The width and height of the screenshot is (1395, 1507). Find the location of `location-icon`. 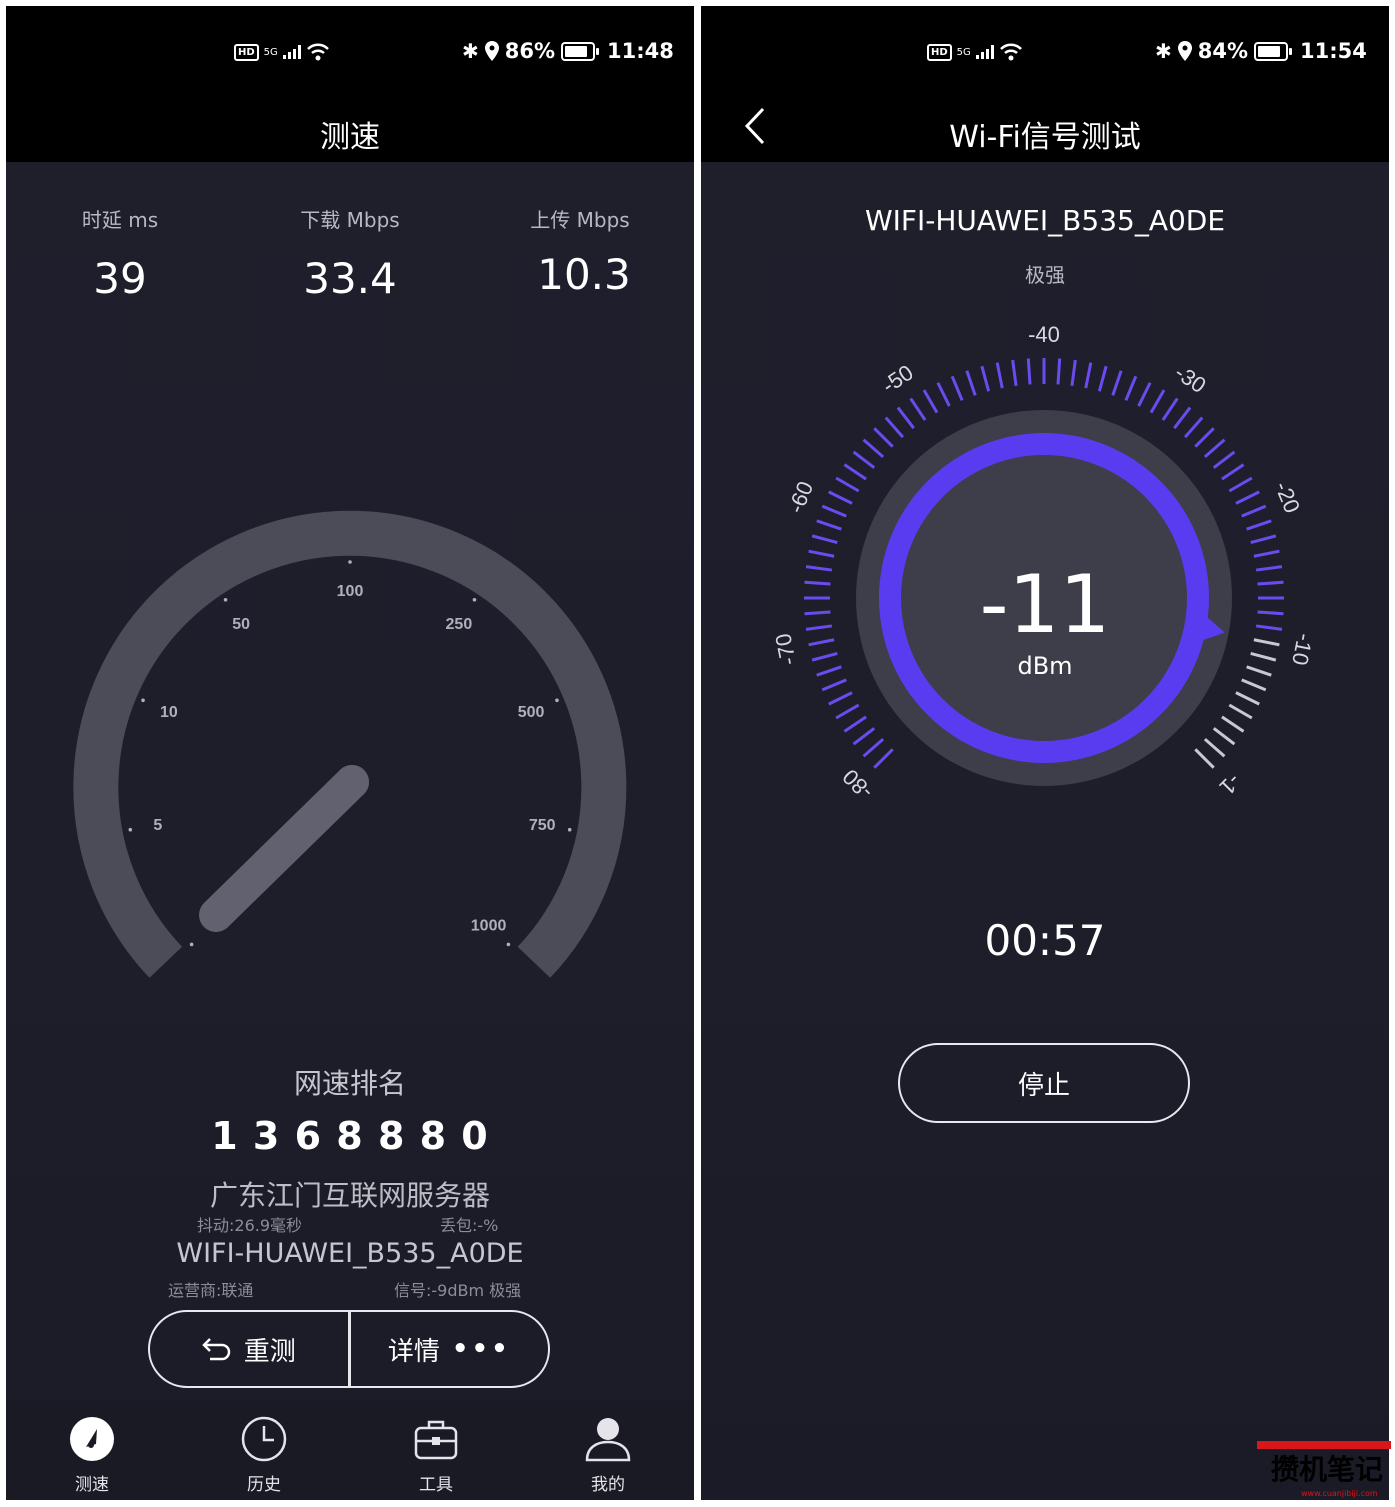

location-icon is located at coordinates (1184, 51).